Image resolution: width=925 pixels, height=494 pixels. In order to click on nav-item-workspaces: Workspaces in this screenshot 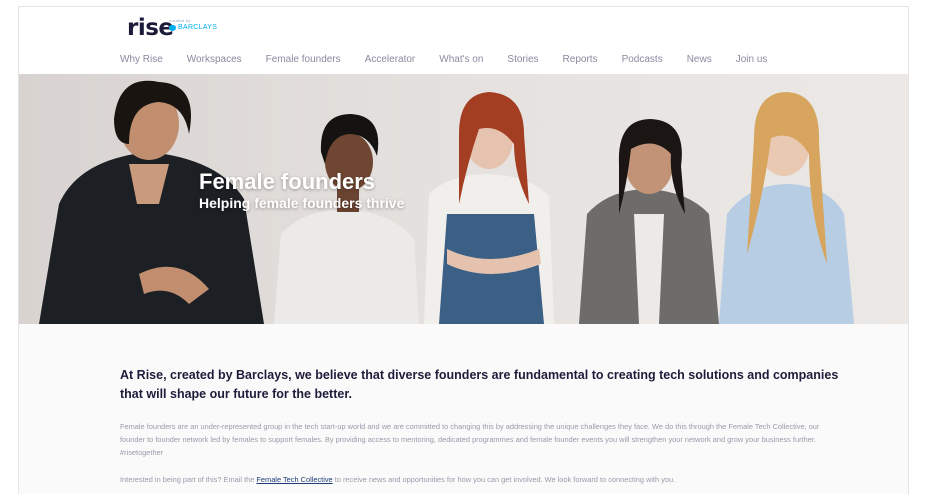, I will do `click(214, 60)`.